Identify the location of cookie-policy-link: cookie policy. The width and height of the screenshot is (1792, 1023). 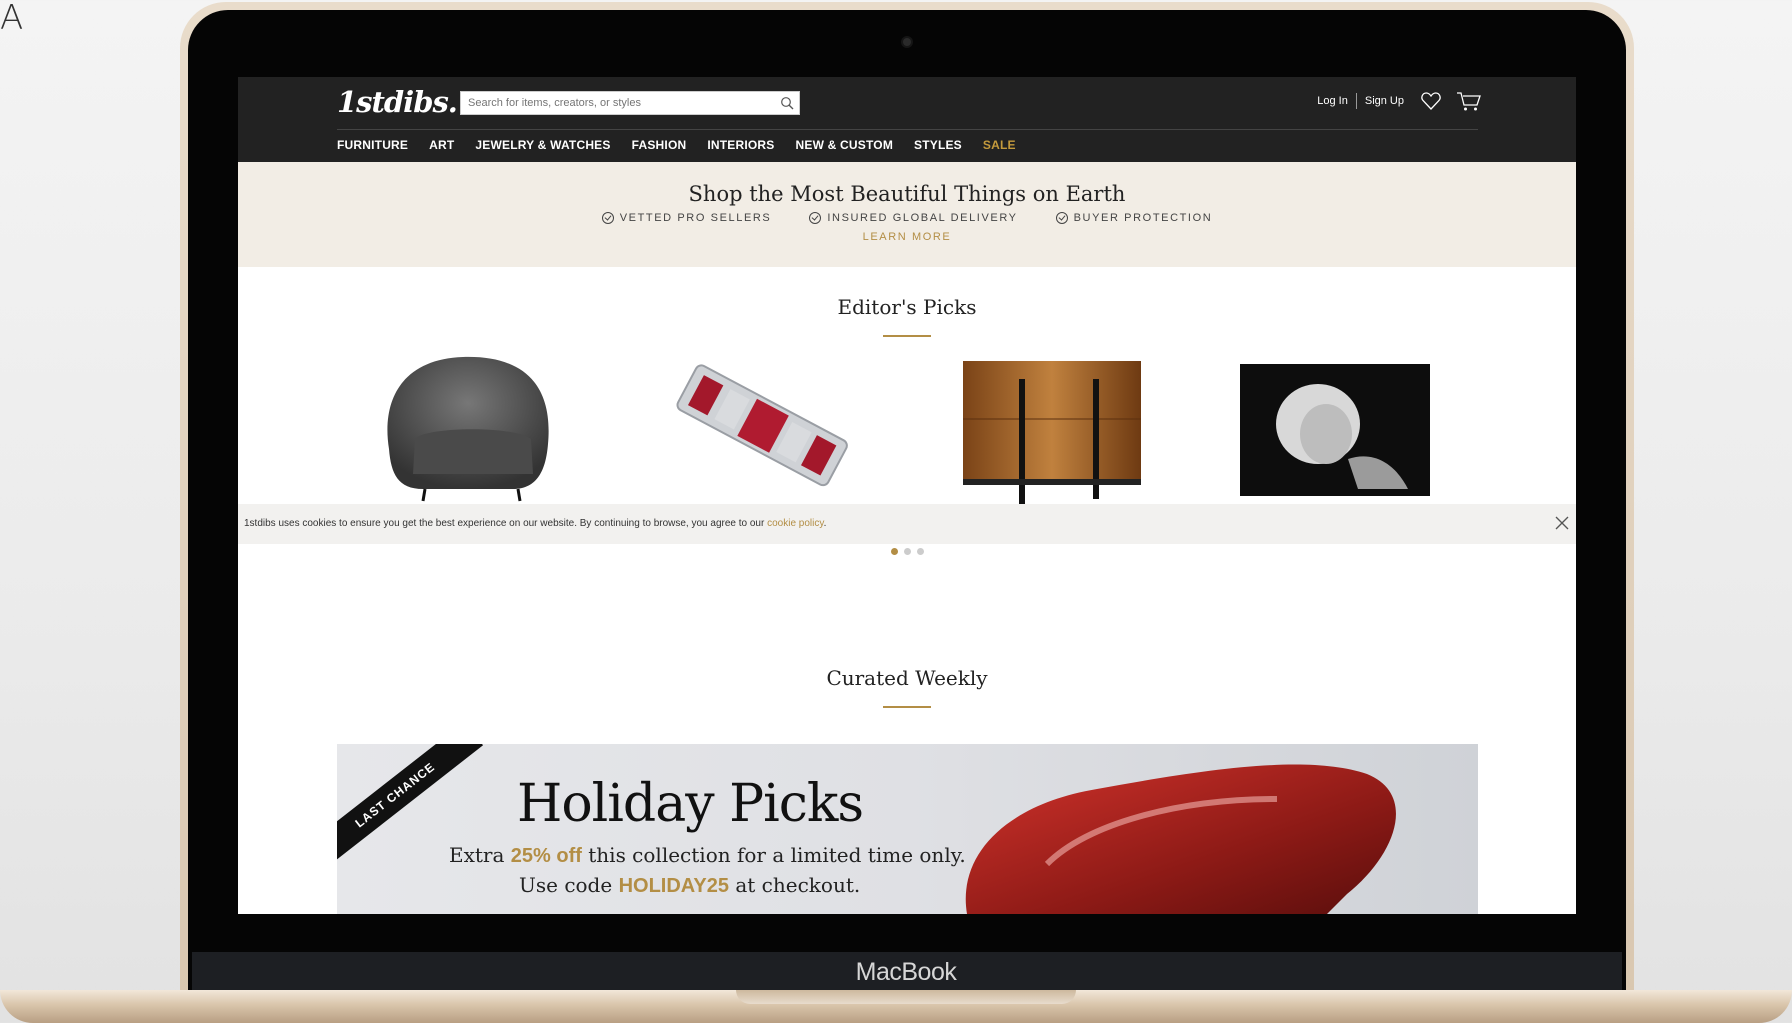
(795, 523).